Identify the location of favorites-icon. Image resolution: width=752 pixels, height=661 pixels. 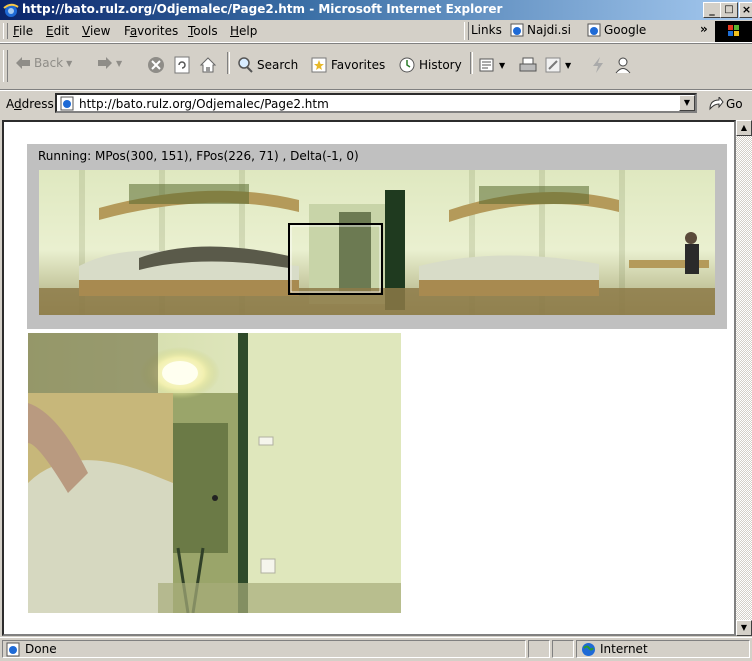
(319, 65).